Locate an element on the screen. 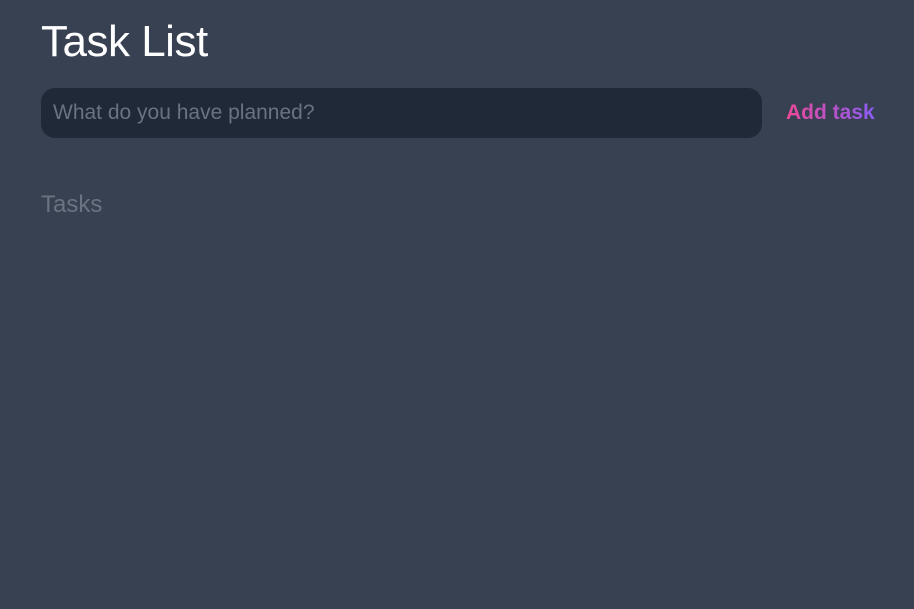 This screenshot has width=914, height=609. new-task-form: Add task is located at coordinates (459, 113).